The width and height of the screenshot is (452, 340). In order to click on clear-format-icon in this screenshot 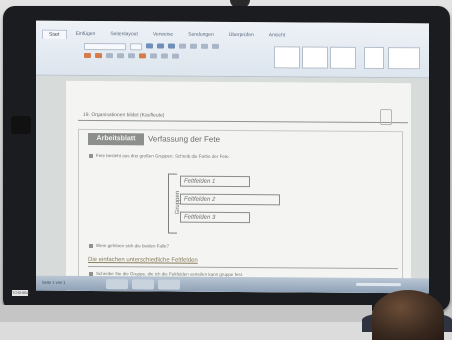, I will do `click(109, 56)`.